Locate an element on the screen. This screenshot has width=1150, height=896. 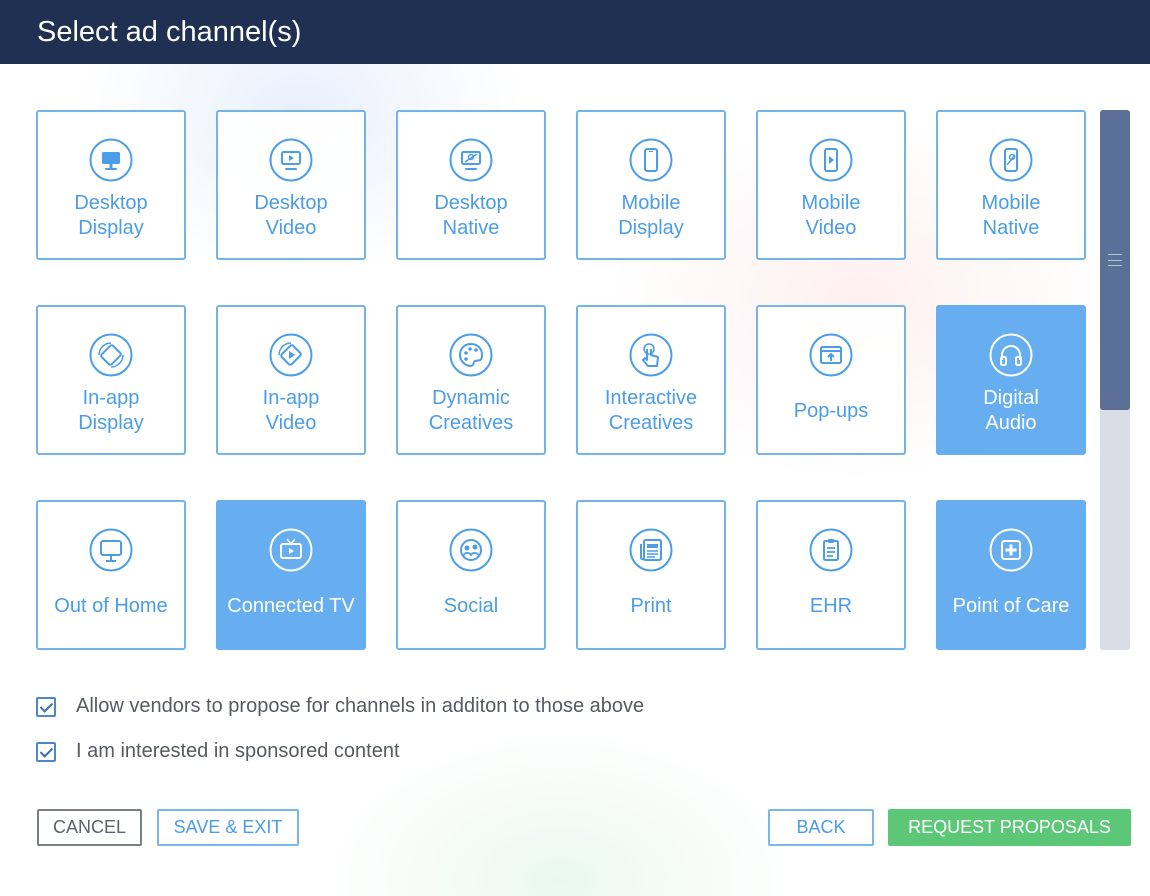
channel-label: Interactive Creatives is located at coordinates (651, 410).